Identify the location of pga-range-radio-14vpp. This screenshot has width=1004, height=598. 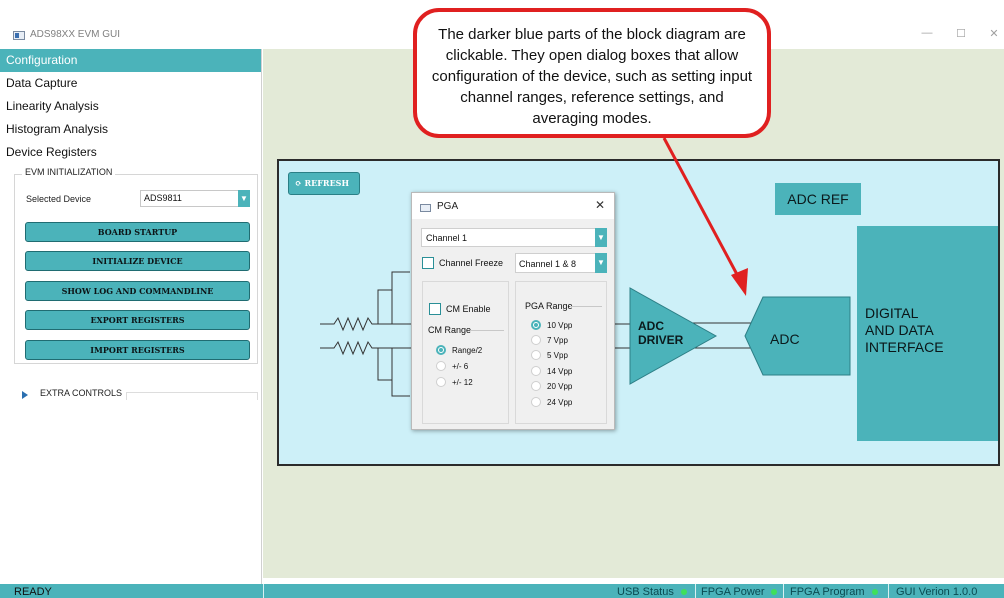
(536, 371).